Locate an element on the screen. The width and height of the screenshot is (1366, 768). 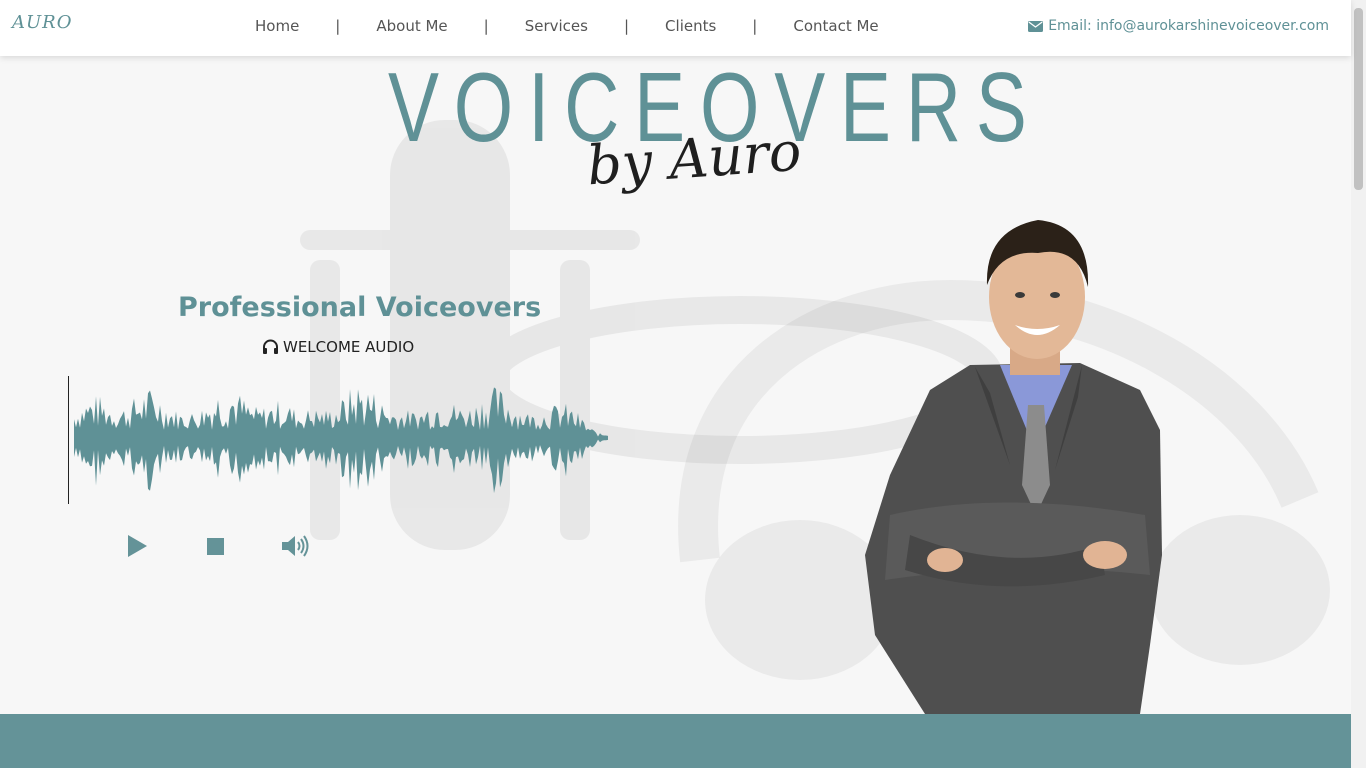
play-icon is located at coordinates (137, 546).